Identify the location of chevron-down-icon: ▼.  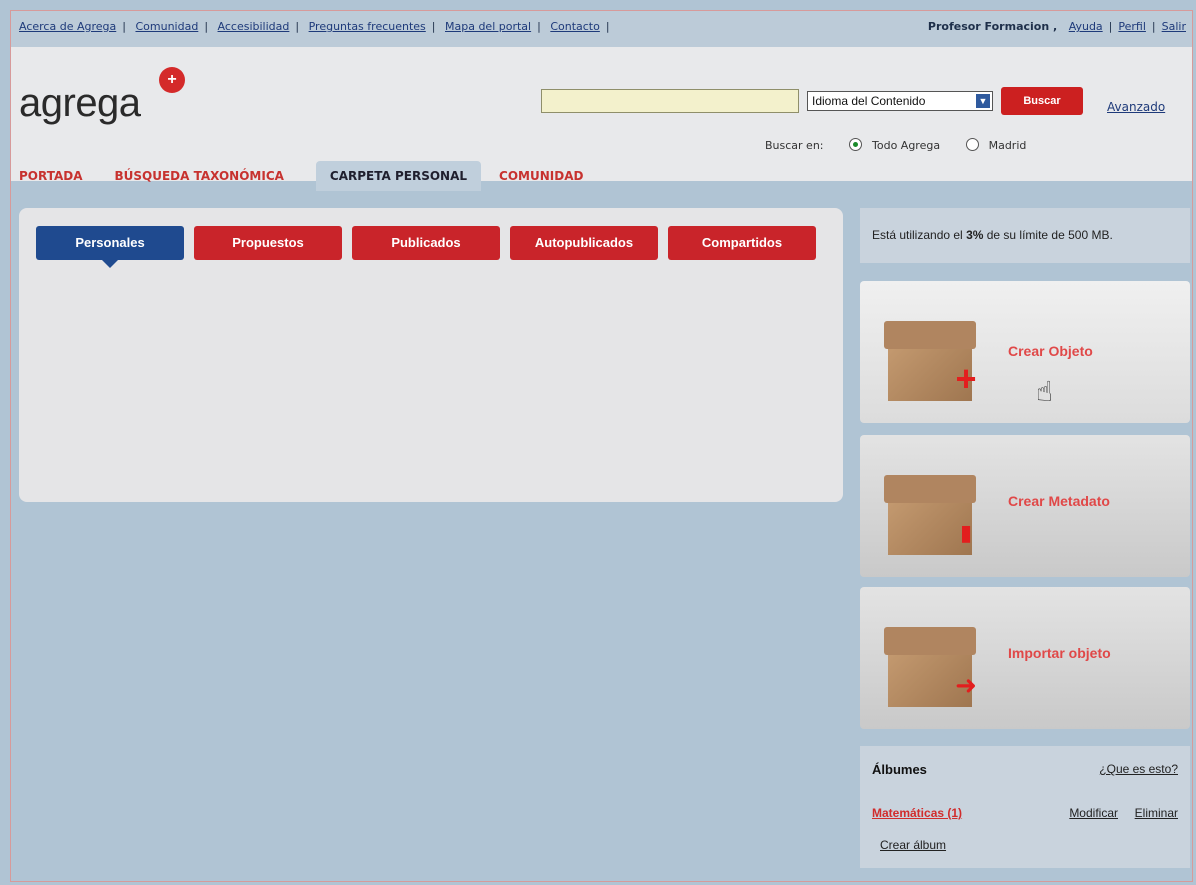
(983, 101).